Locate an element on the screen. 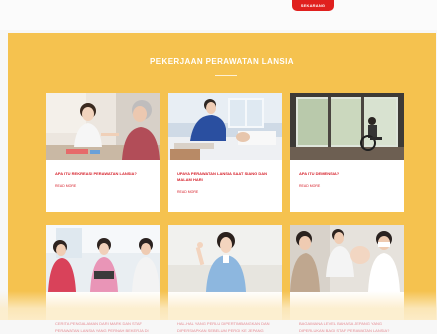 This screenshot has height=334, width=437. bottom-fade-overlay is located at coordinates (218, 305).